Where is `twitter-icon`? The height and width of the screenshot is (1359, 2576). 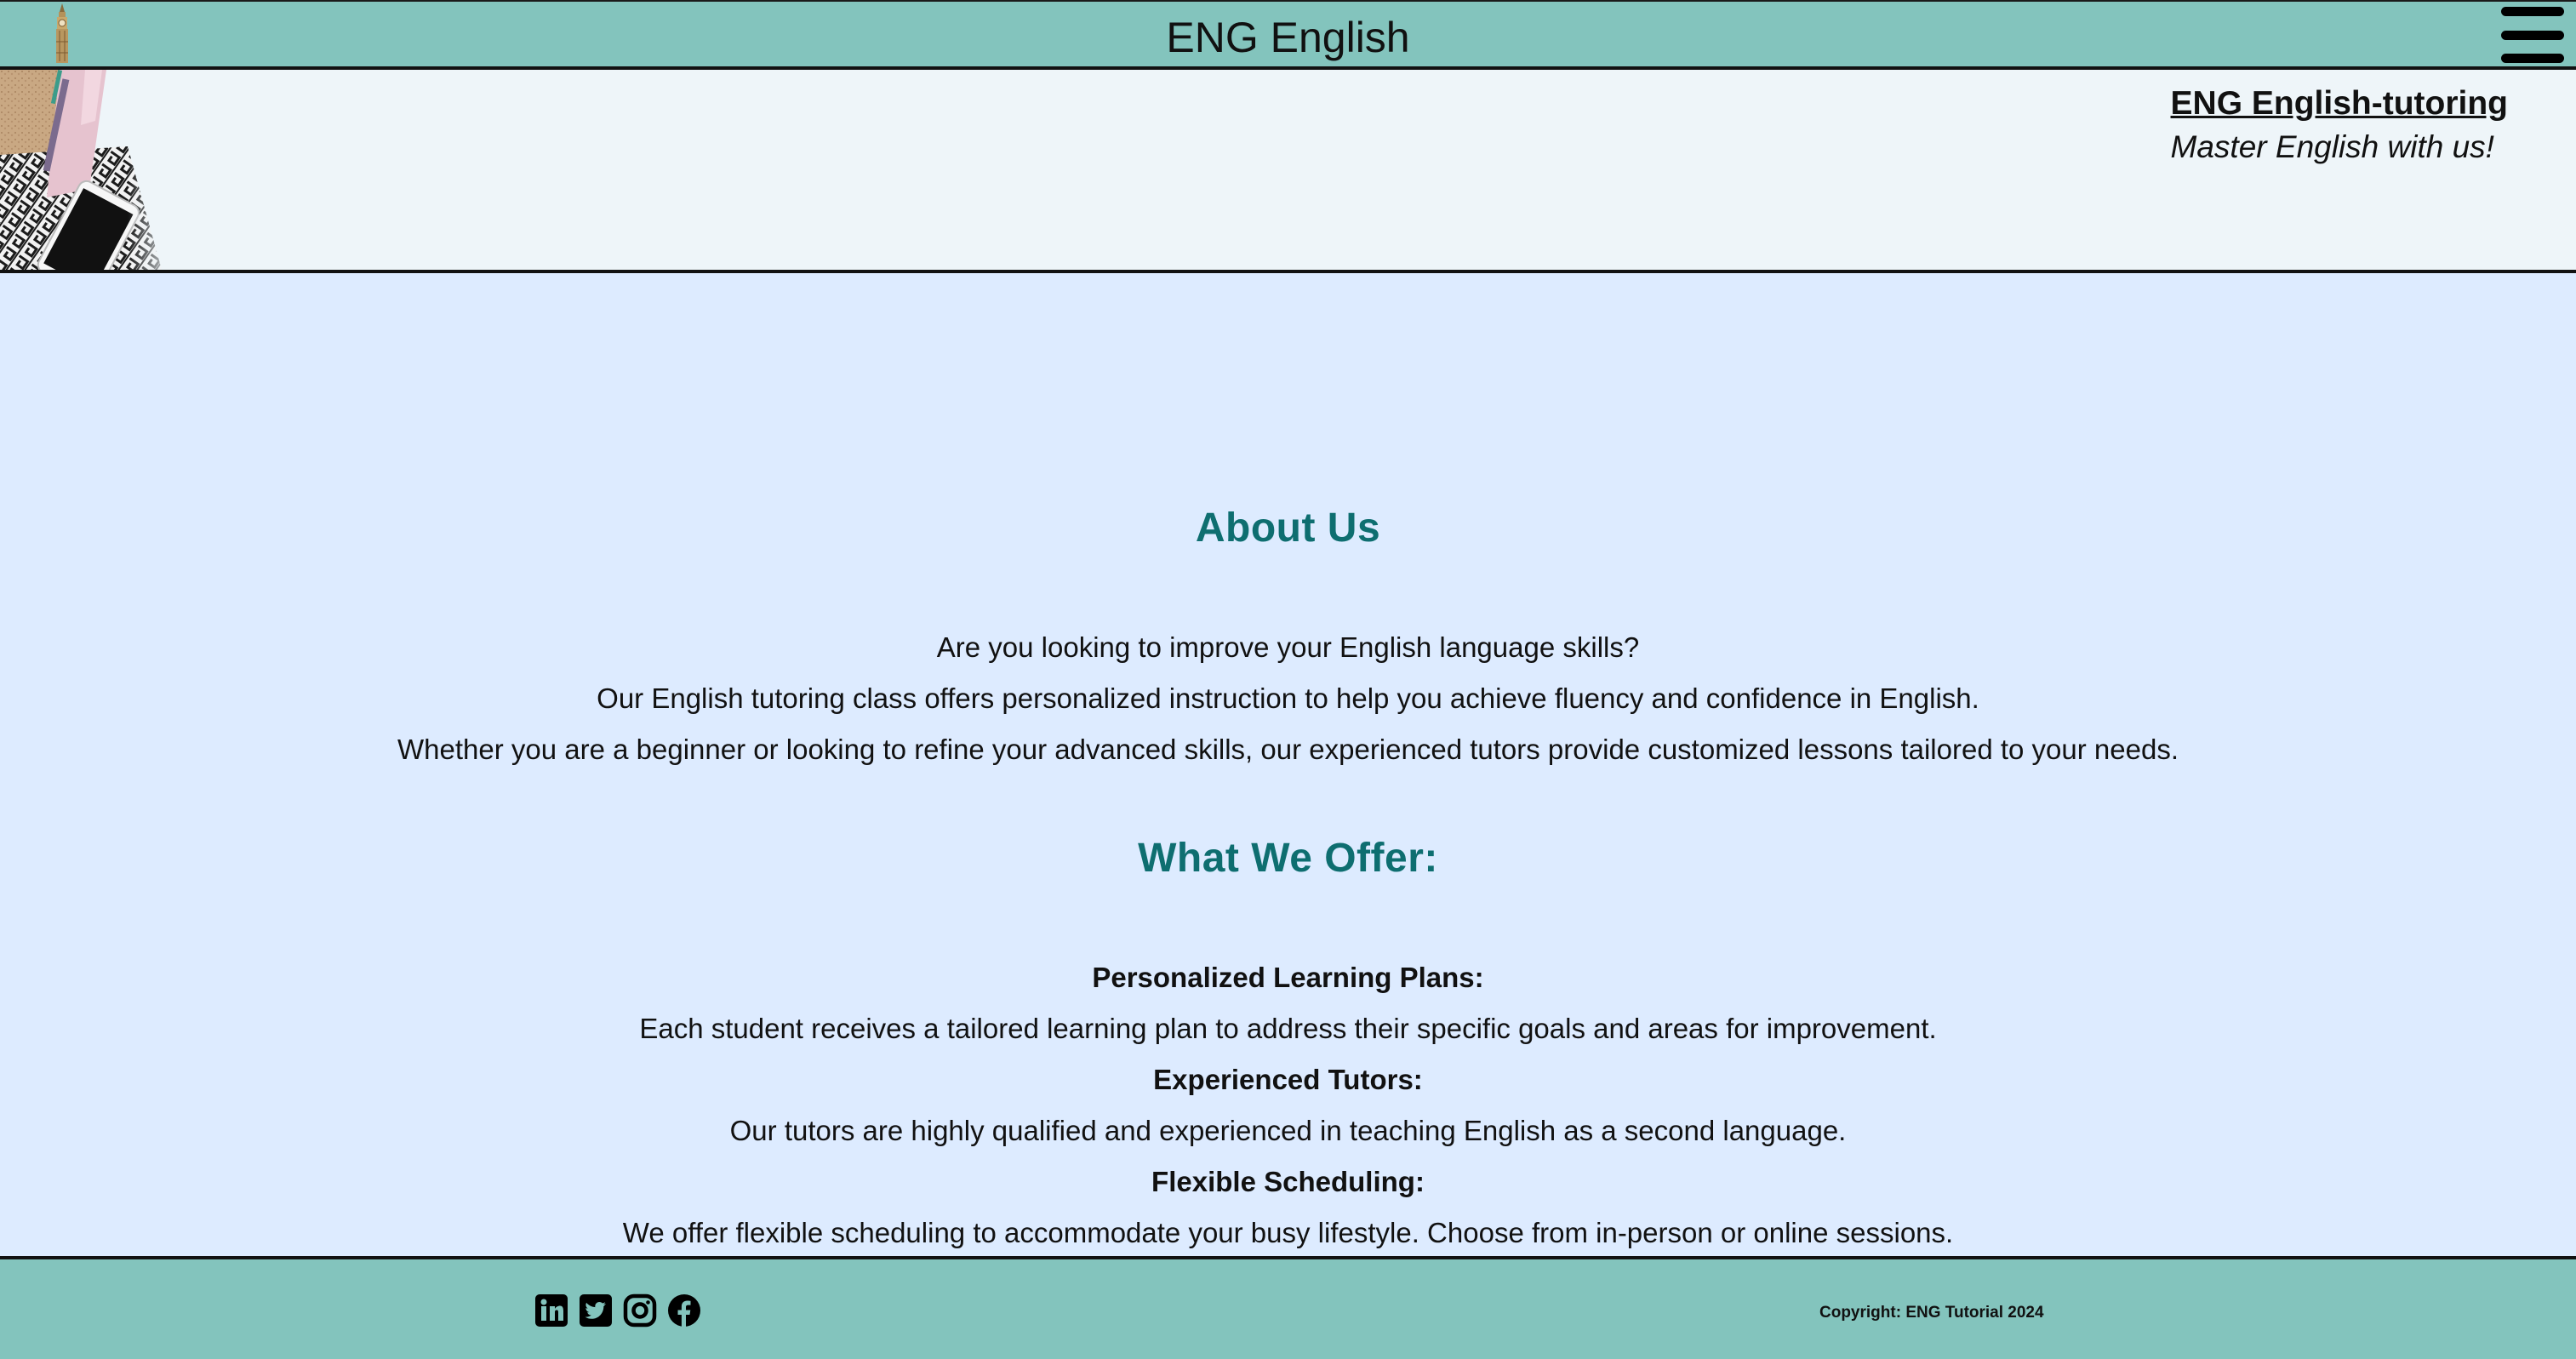 twitter-icon is located at coordinates (596, 1310).